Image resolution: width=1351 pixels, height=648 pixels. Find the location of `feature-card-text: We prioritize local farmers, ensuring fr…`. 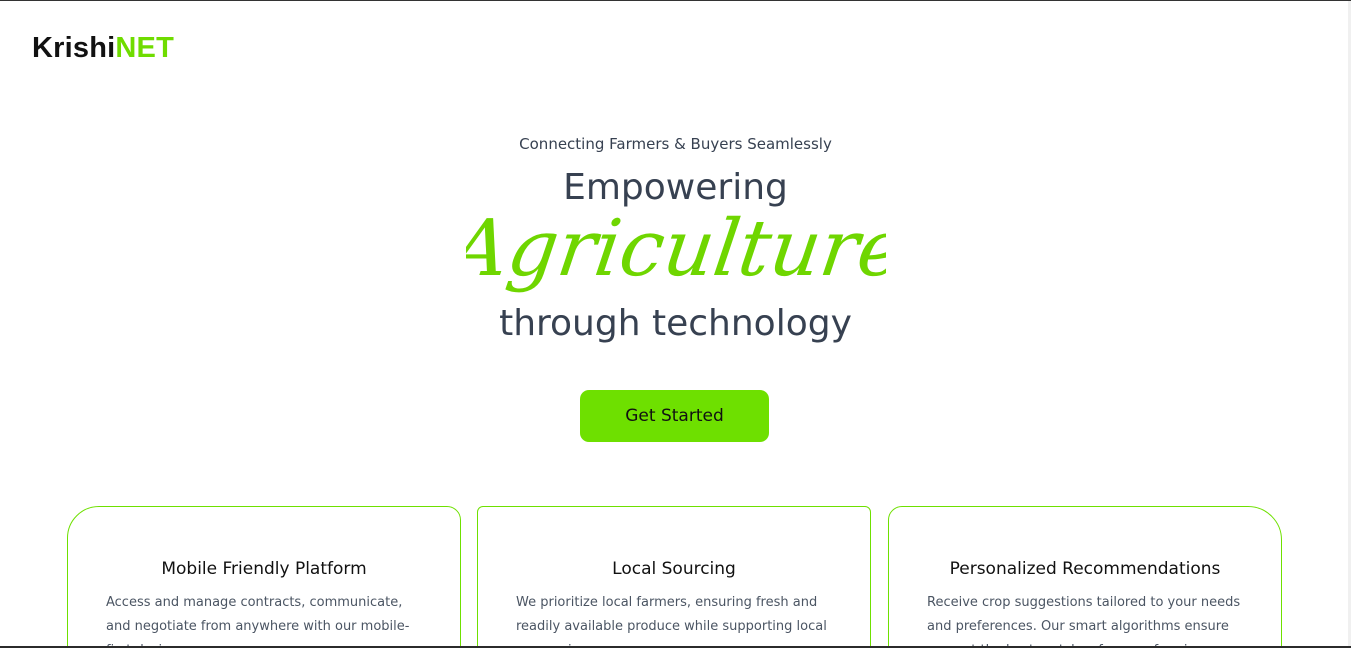

feature-card-text: We prioritize local farmers, ensuring fr… is located at coordinates (671, 621).